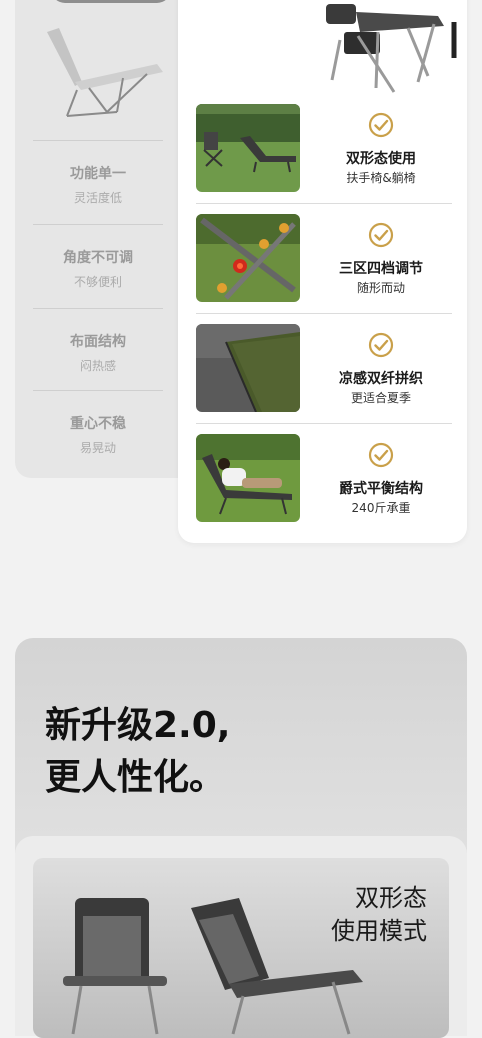 The height and width of the screenshot is (1038, 482). I want to click on drawback-title: 布面结构, so click(98, 342).